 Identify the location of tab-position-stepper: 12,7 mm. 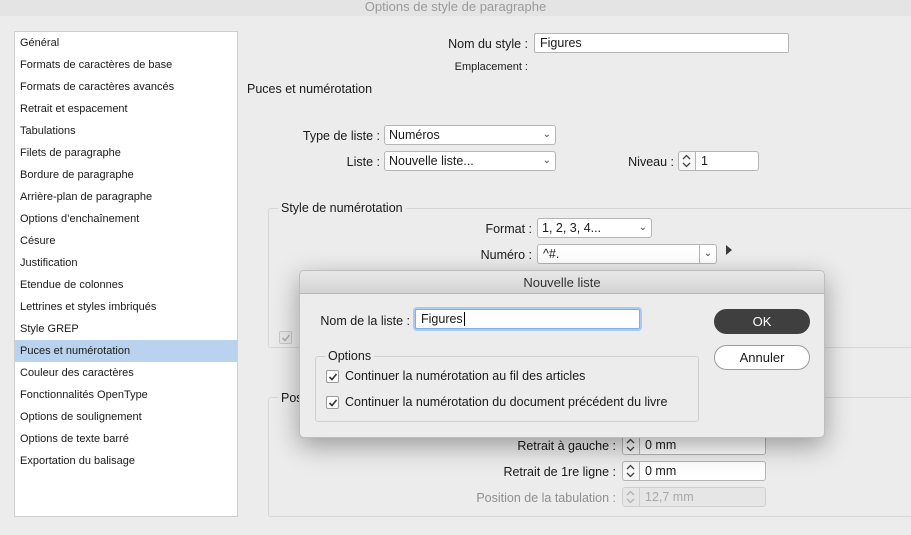
(694, 497).